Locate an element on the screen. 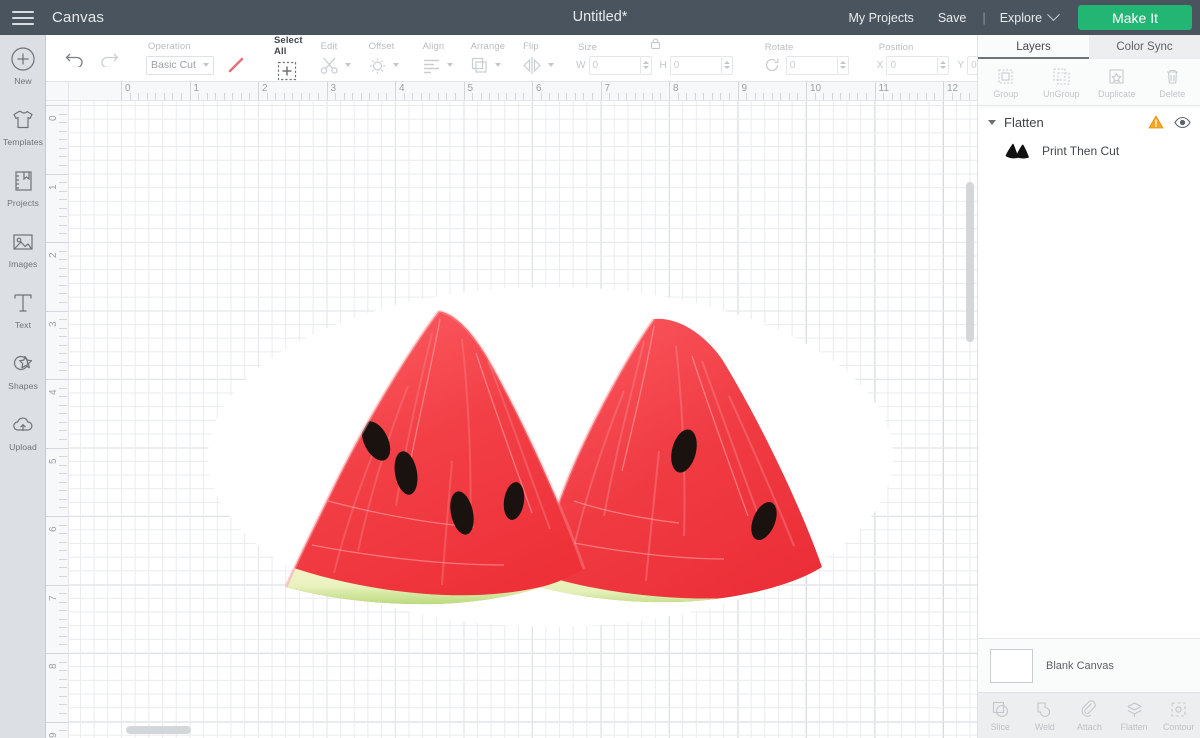  undo-icon is located at coordinates (75, 58).